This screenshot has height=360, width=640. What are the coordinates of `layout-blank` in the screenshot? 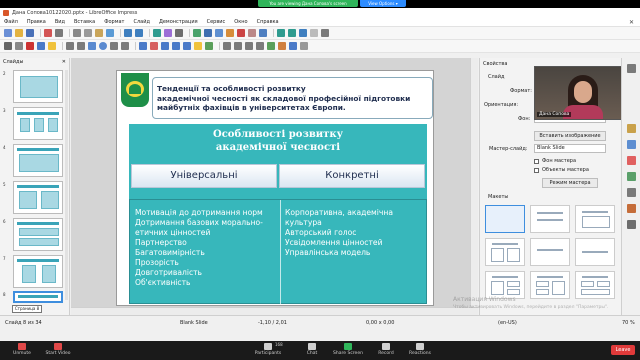 It's located at (505, 219).